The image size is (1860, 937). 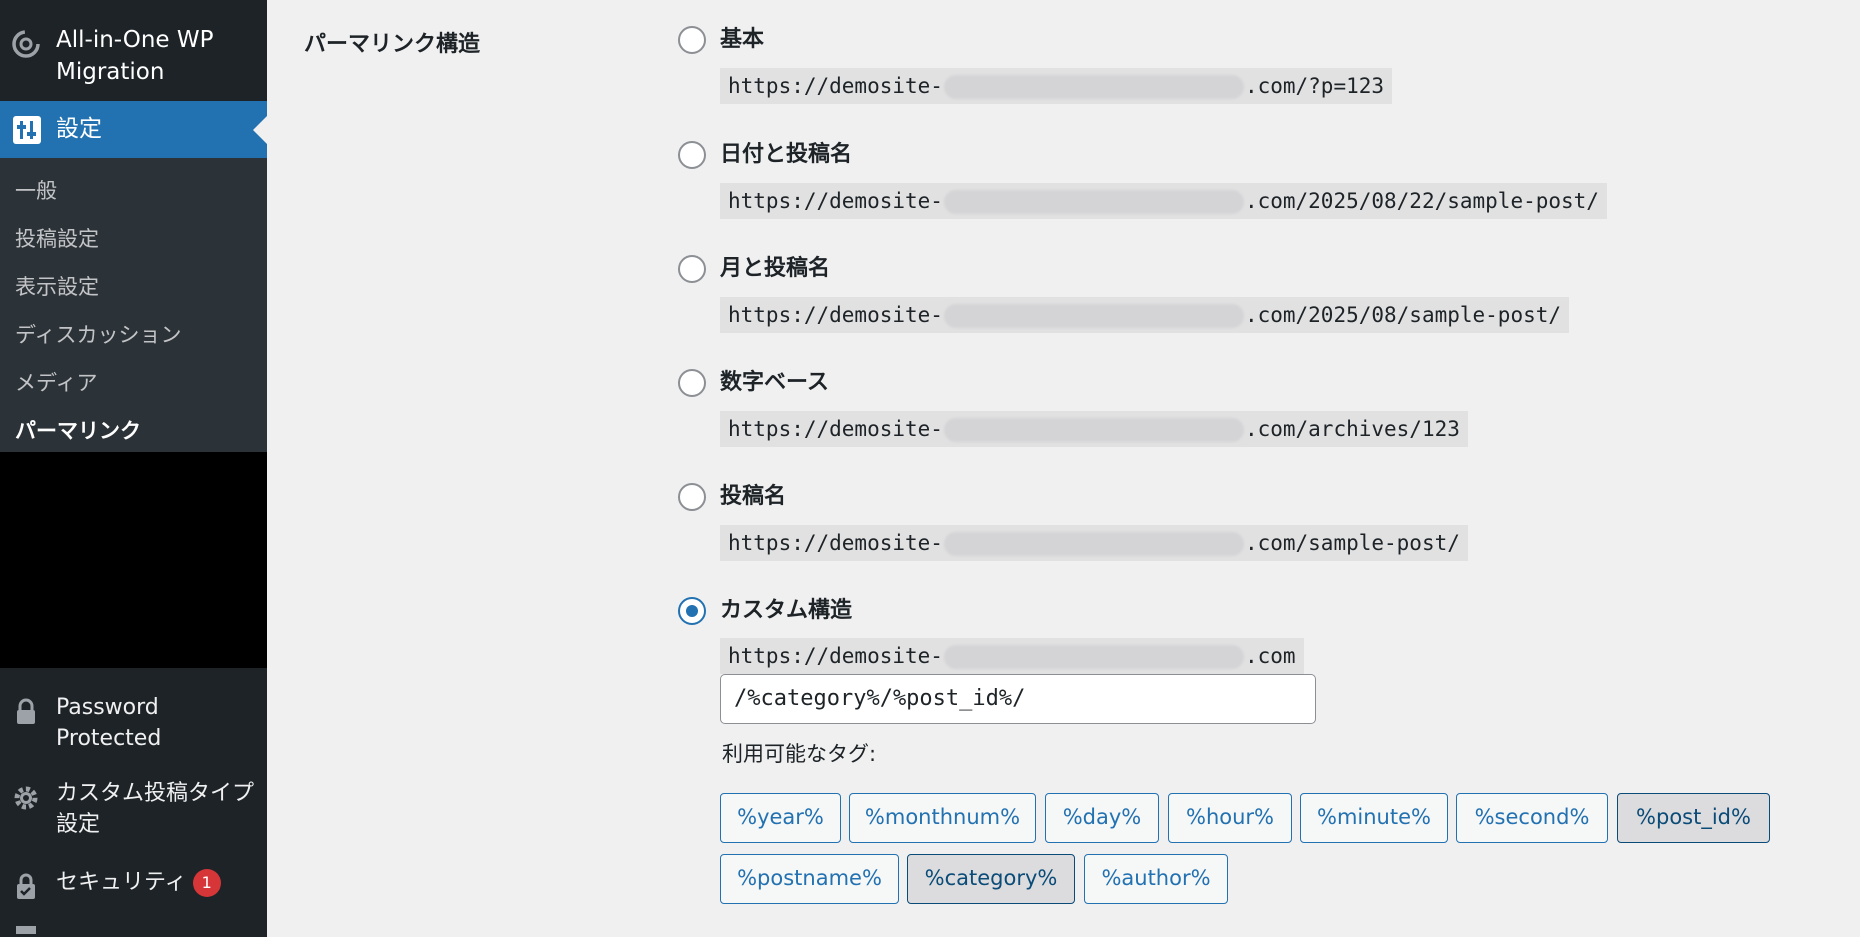 I want to click on tag-button-second: %second%, so click(x=1532, y=818).